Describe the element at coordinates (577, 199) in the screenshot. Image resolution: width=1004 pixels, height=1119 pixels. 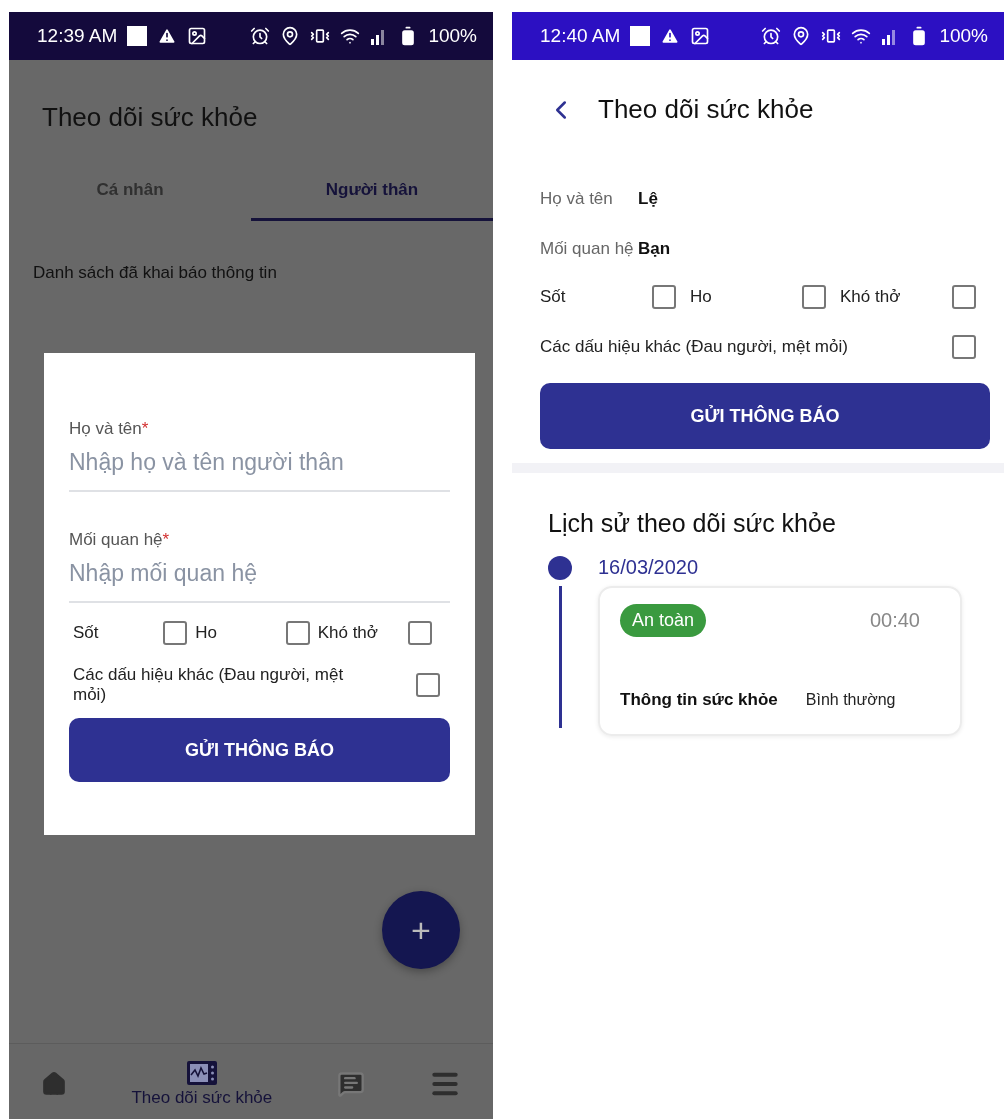
I see `info-label: Họ và tên` at that location.